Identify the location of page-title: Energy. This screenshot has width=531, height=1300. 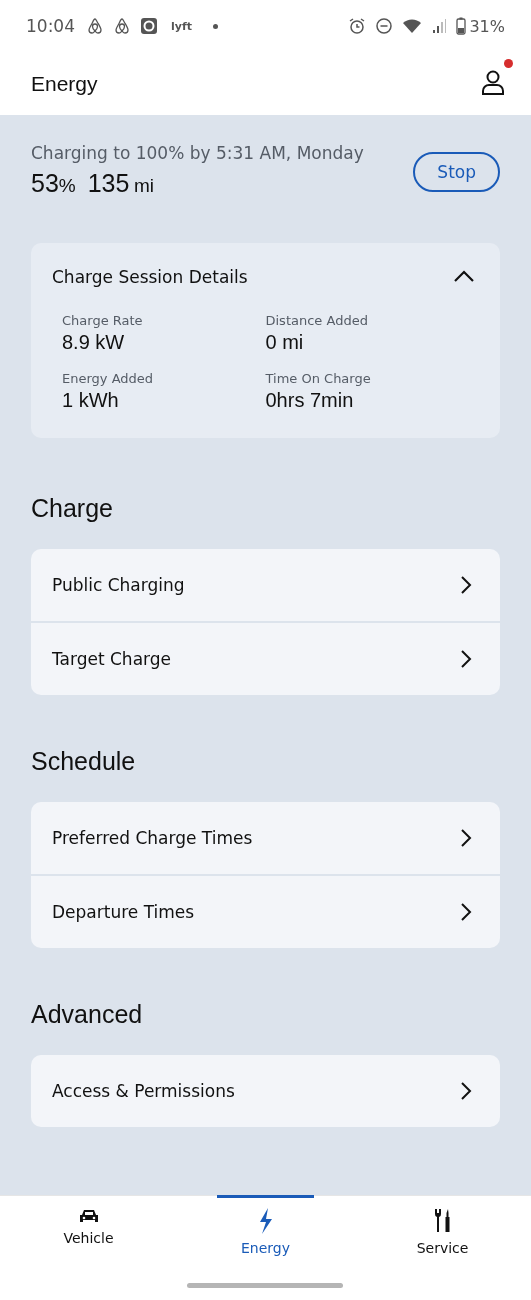
(64, 83).